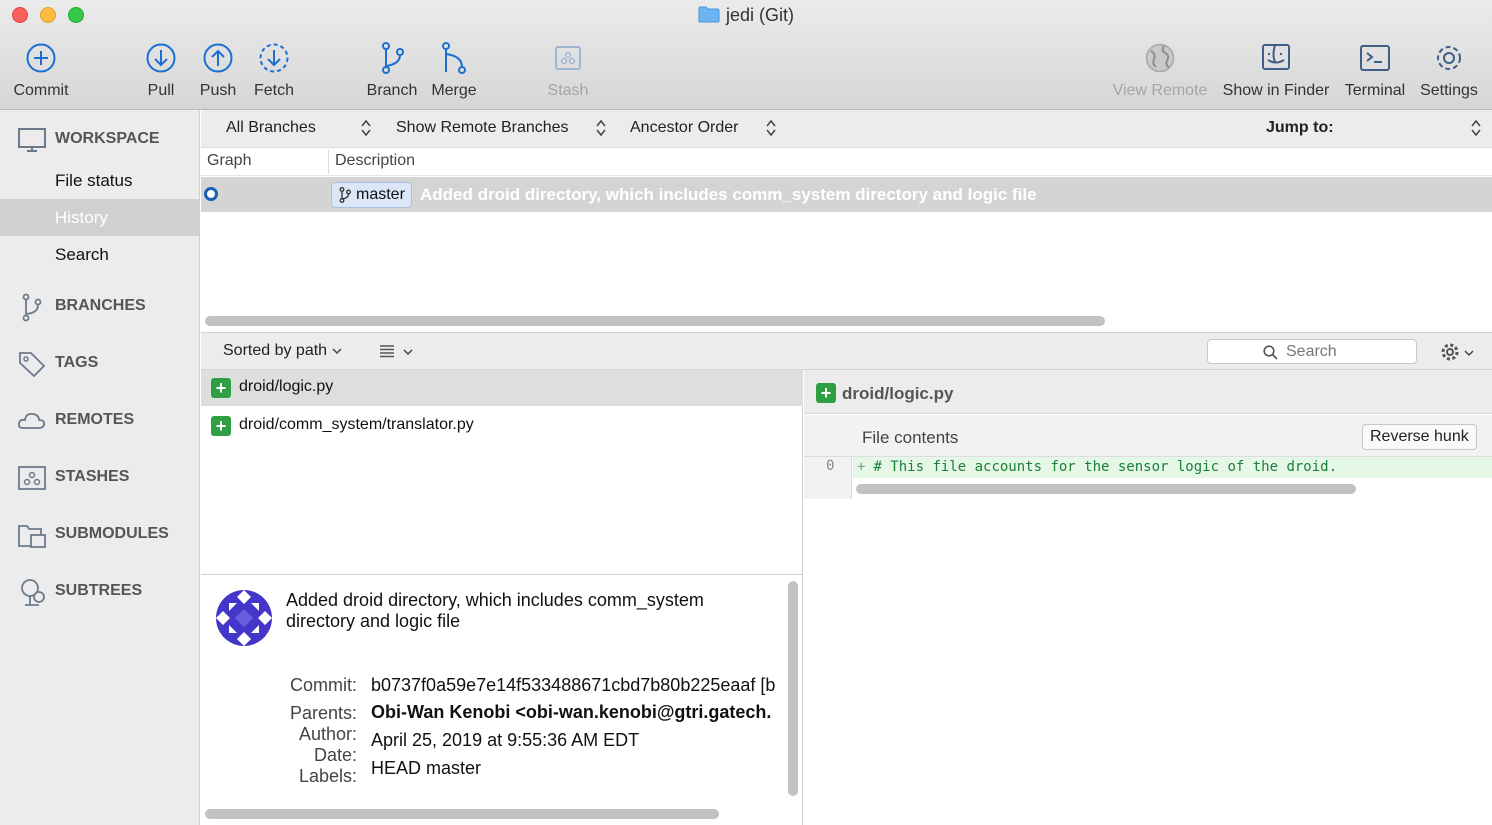  I want to click on subtrees-label: SUBTREES, so click(99, 590).